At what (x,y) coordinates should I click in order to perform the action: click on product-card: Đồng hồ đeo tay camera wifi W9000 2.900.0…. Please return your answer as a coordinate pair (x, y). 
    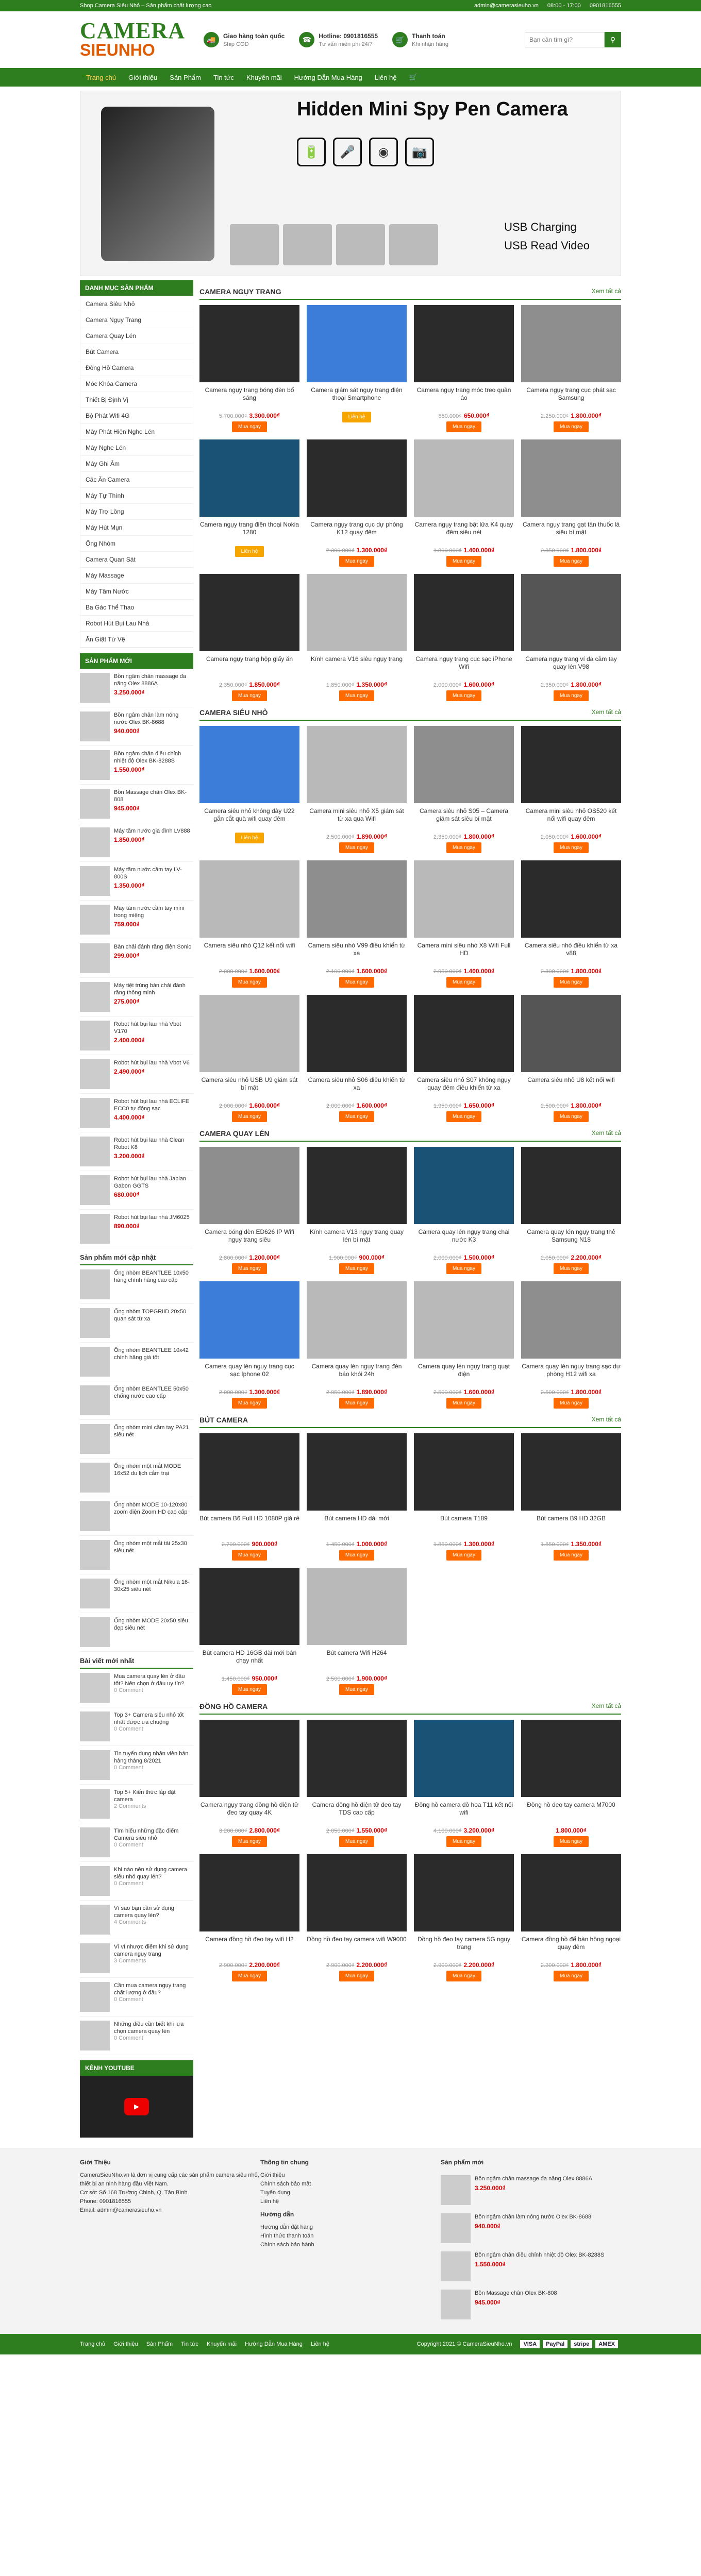
    Looking at the image, I should click on (357, 1917).